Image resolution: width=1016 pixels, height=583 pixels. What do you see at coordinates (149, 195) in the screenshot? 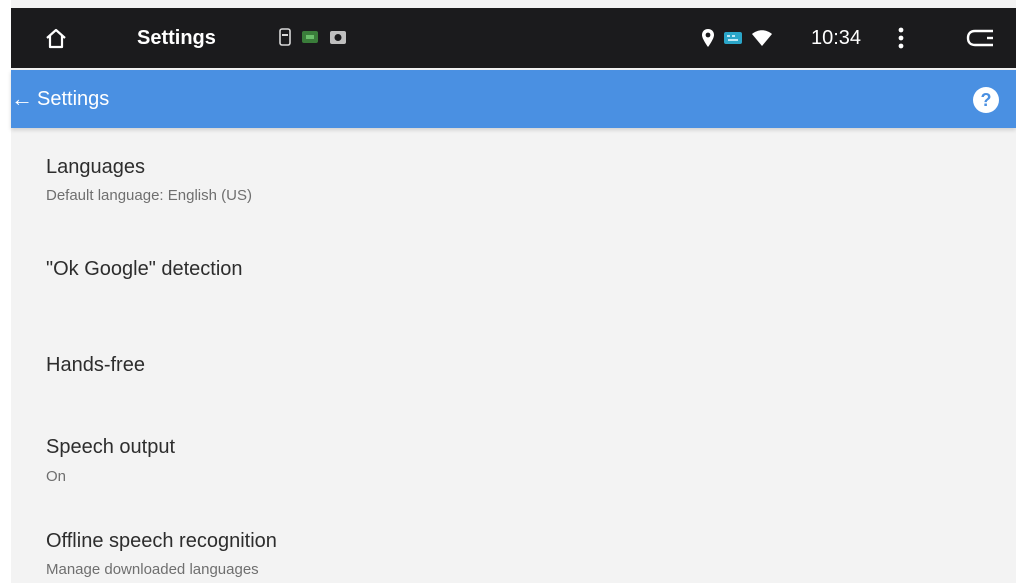
I see `setting-summary: Default language: English (US)` at bounding box center [149, 195].